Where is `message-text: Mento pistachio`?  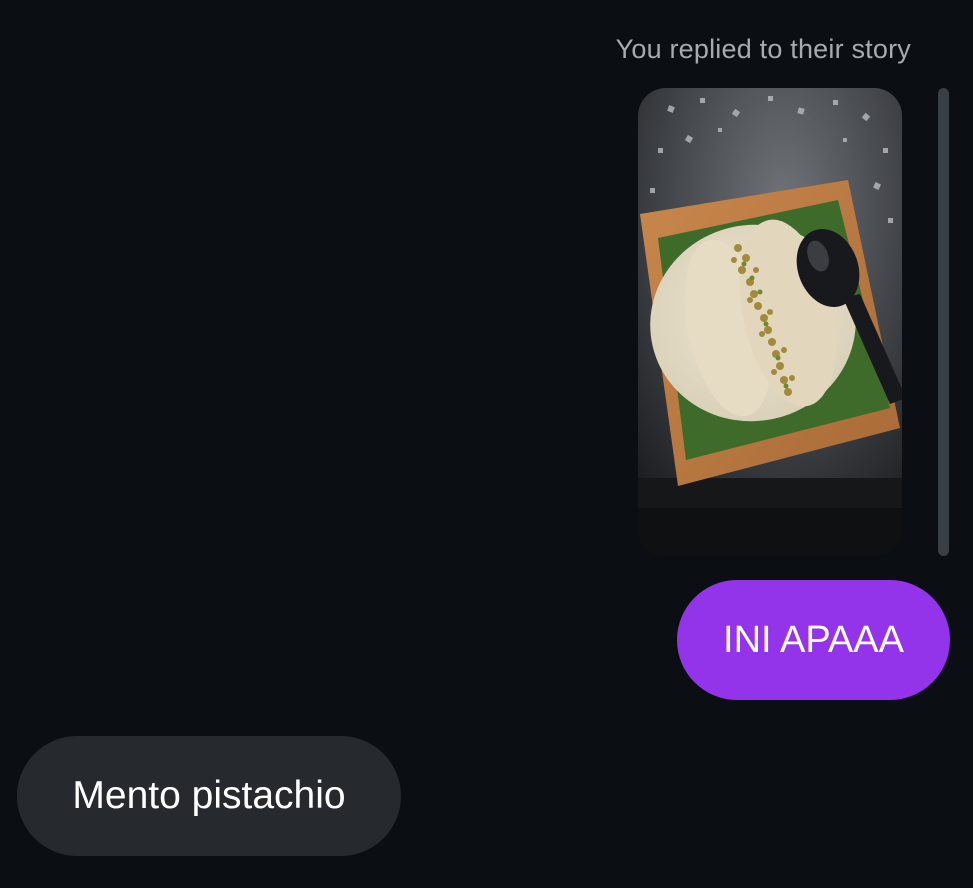 message-text: Mento pistachio is located at coordinates (209, 795).